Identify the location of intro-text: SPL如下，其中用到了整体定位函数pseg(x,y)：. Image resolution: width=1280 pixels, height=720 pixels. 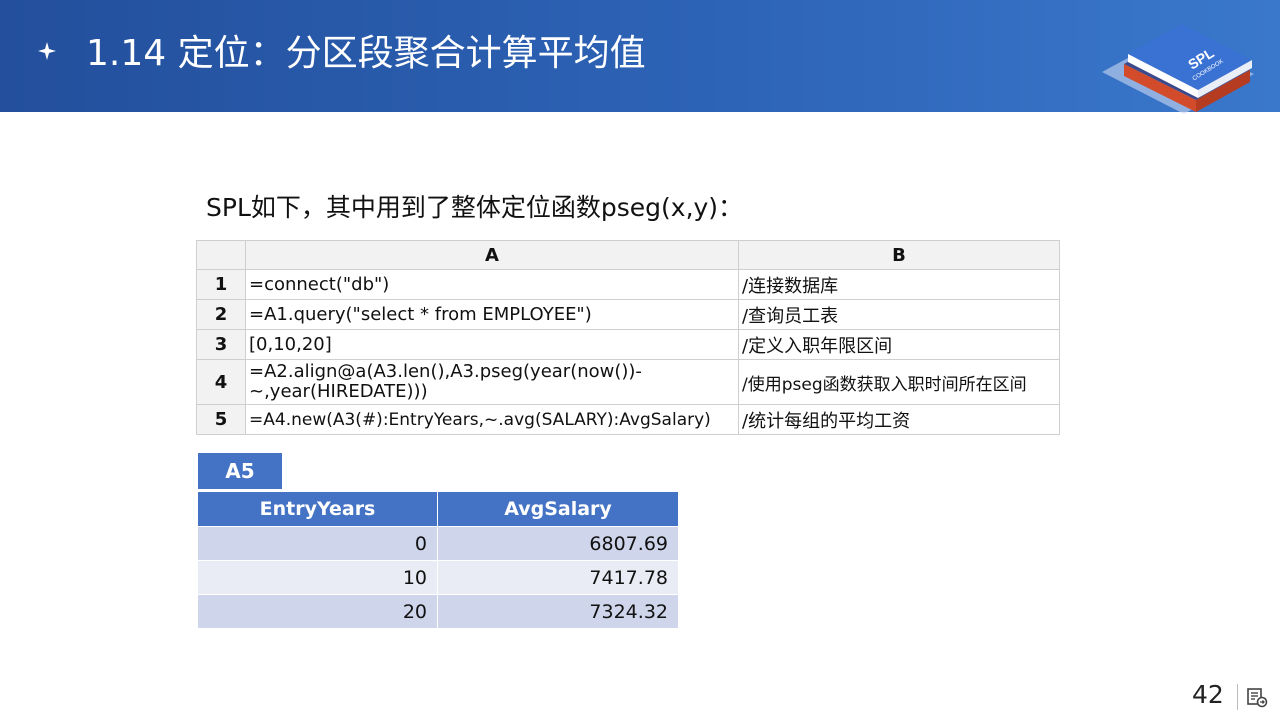
(475, 207).